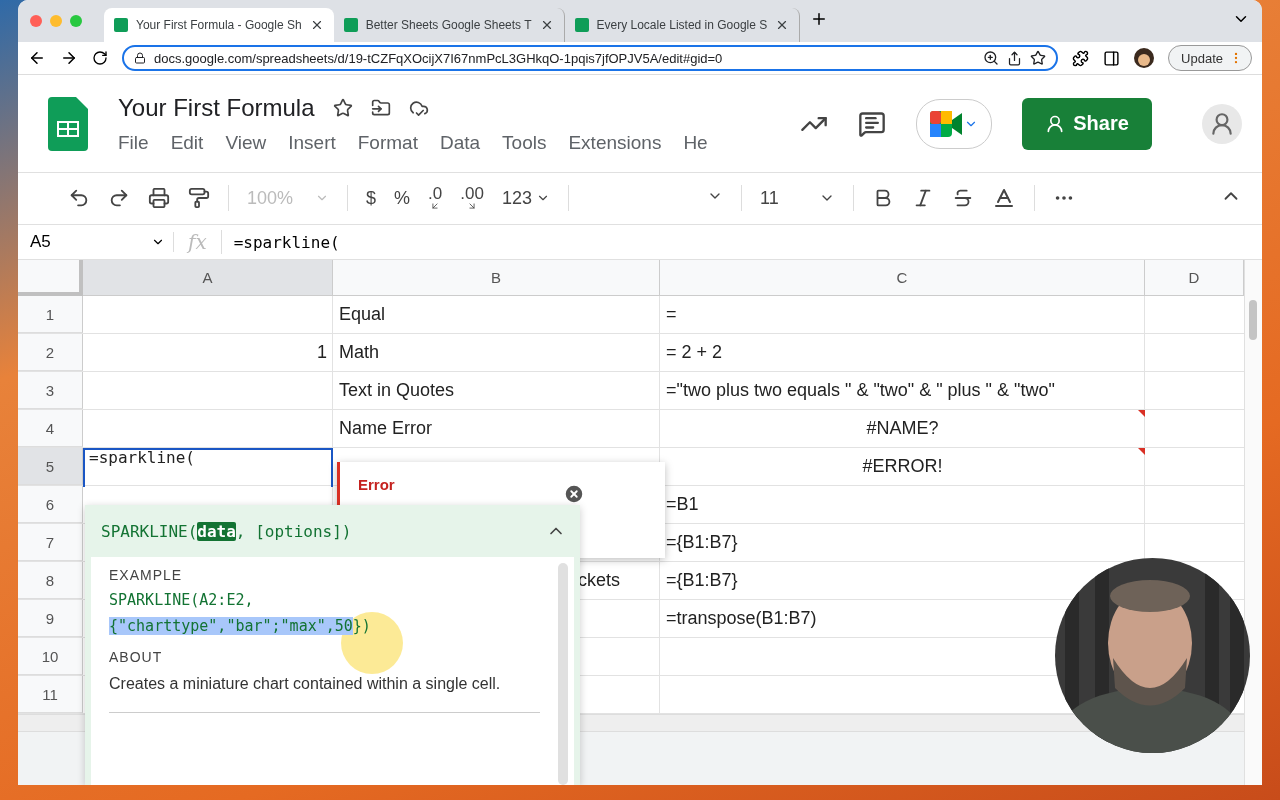  Describe the element at coordinates (50, 314) in the screenshot. I see `row-header: 1` at that location.